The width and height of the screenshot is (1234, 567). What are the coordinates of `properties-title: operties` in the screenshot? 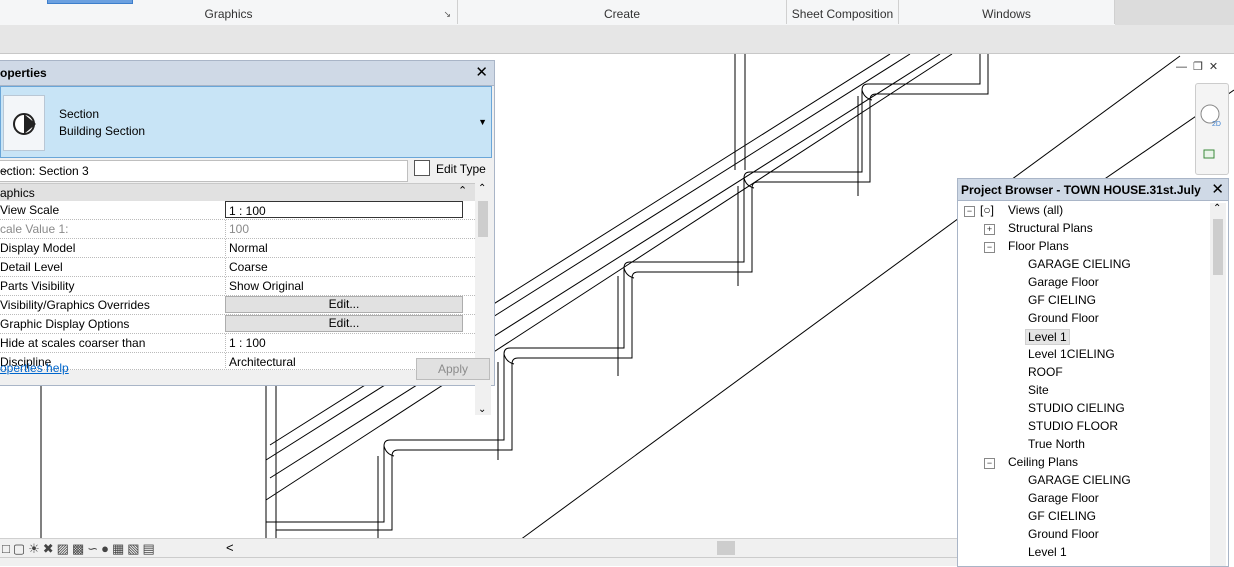 It's located at (23, 73).